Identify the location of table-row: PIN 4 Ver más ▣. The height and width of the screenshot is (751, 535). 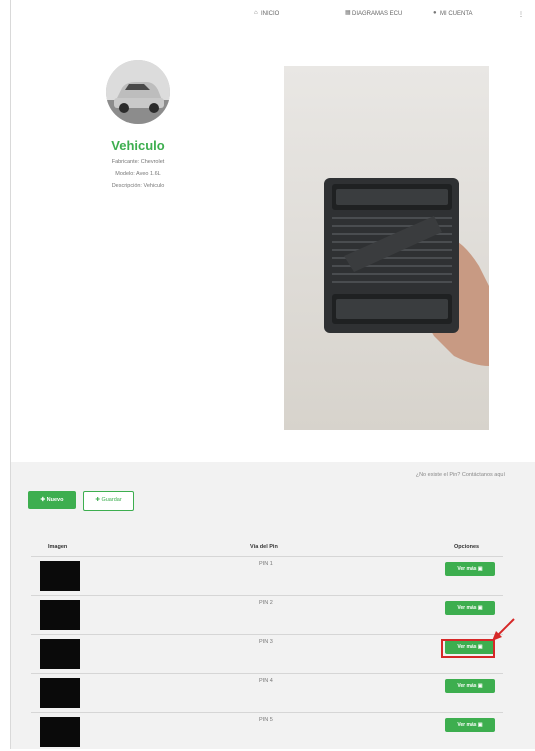
(267, 692).